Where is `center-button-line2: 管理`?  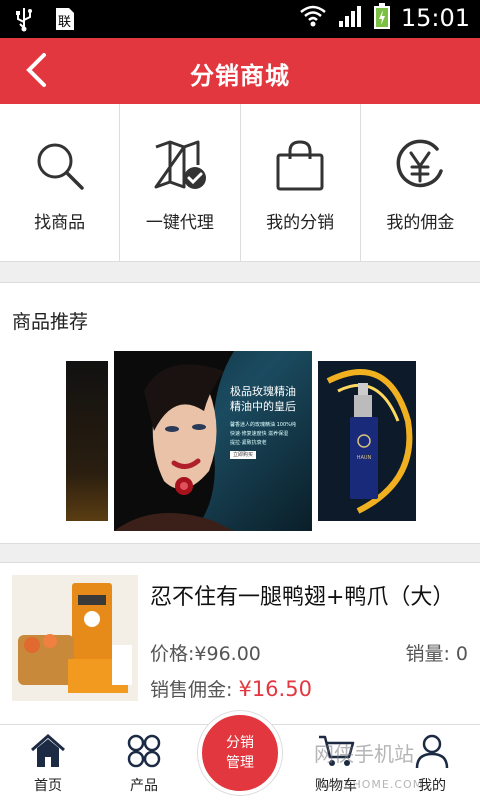 center-button-line2: 管理 is located at coordinates (240, 763).